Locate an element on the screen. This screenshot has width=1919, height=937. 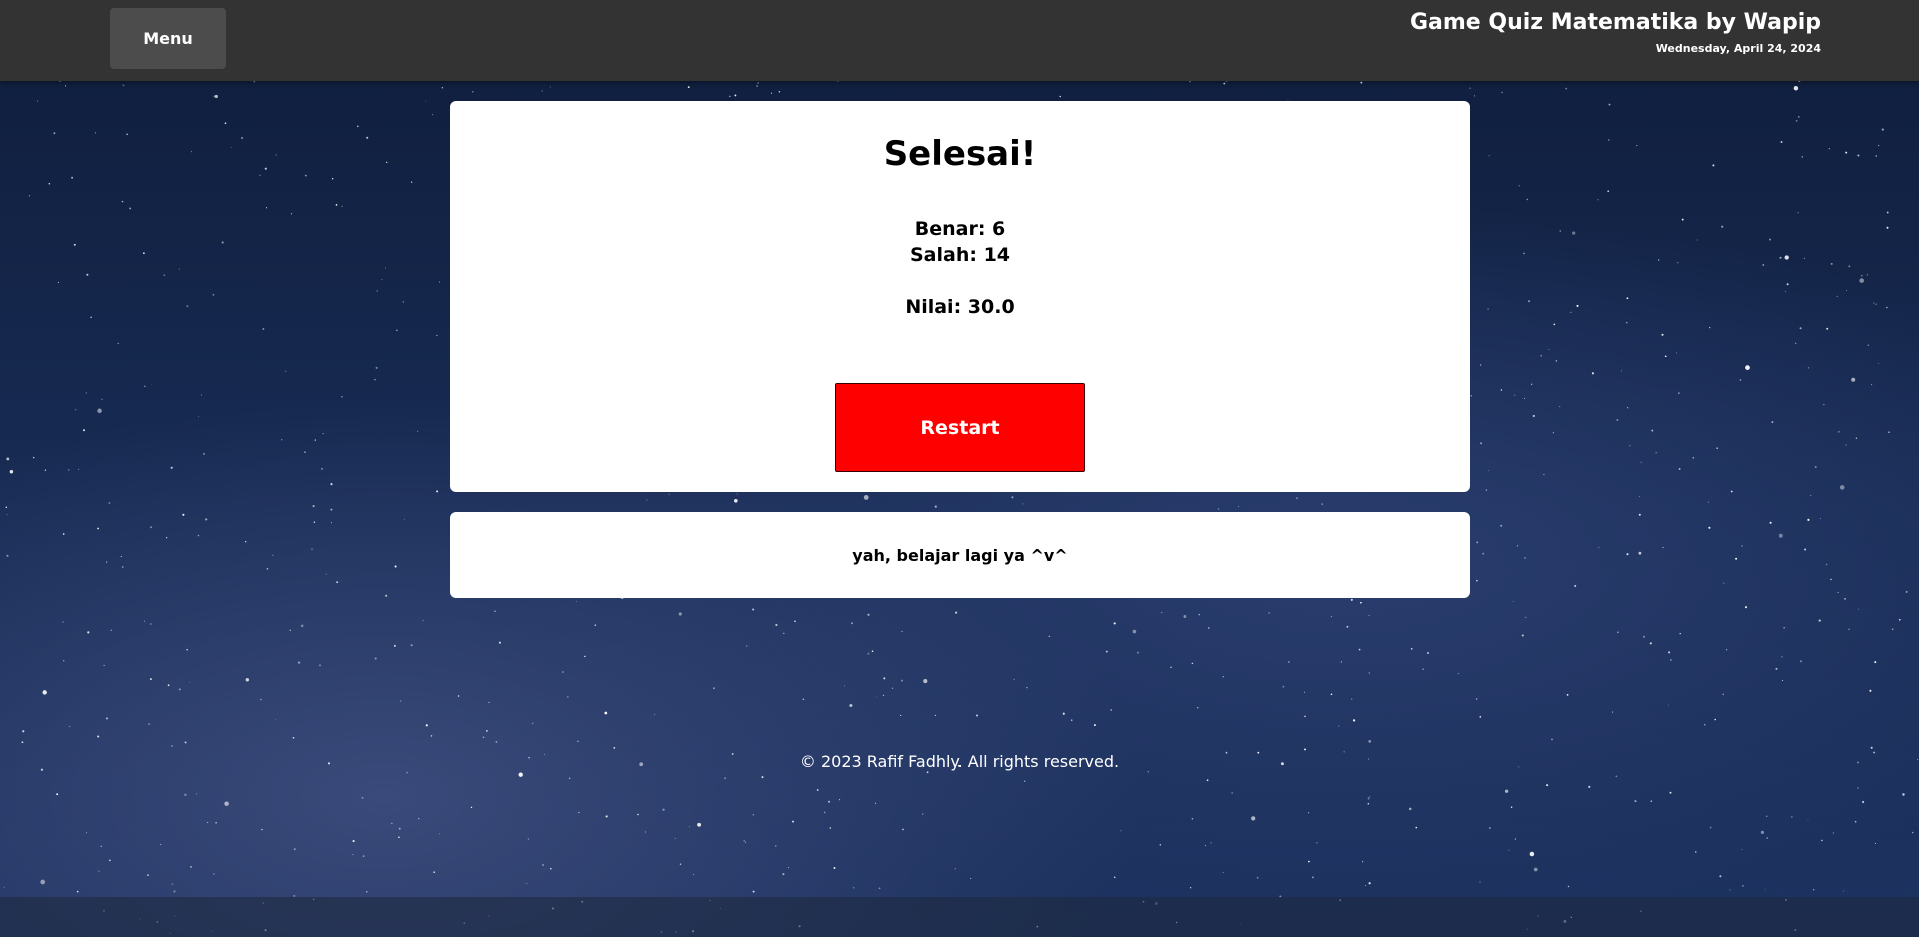
restart-button: Restart is located at coordinates (960, 427).